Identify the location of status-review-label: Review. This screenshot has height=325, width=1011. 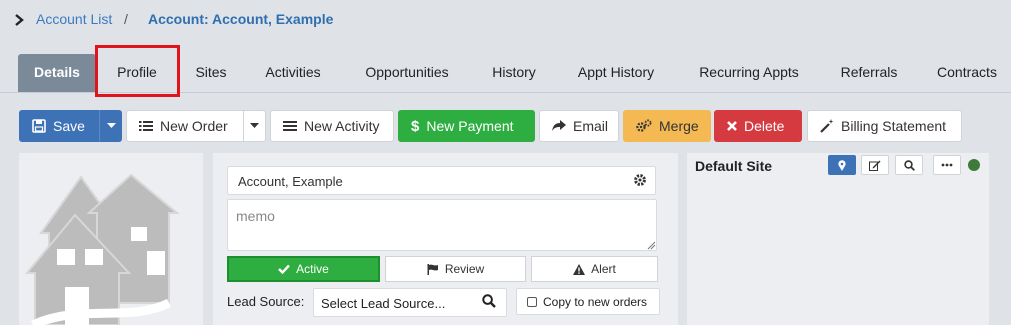
(464, 269).